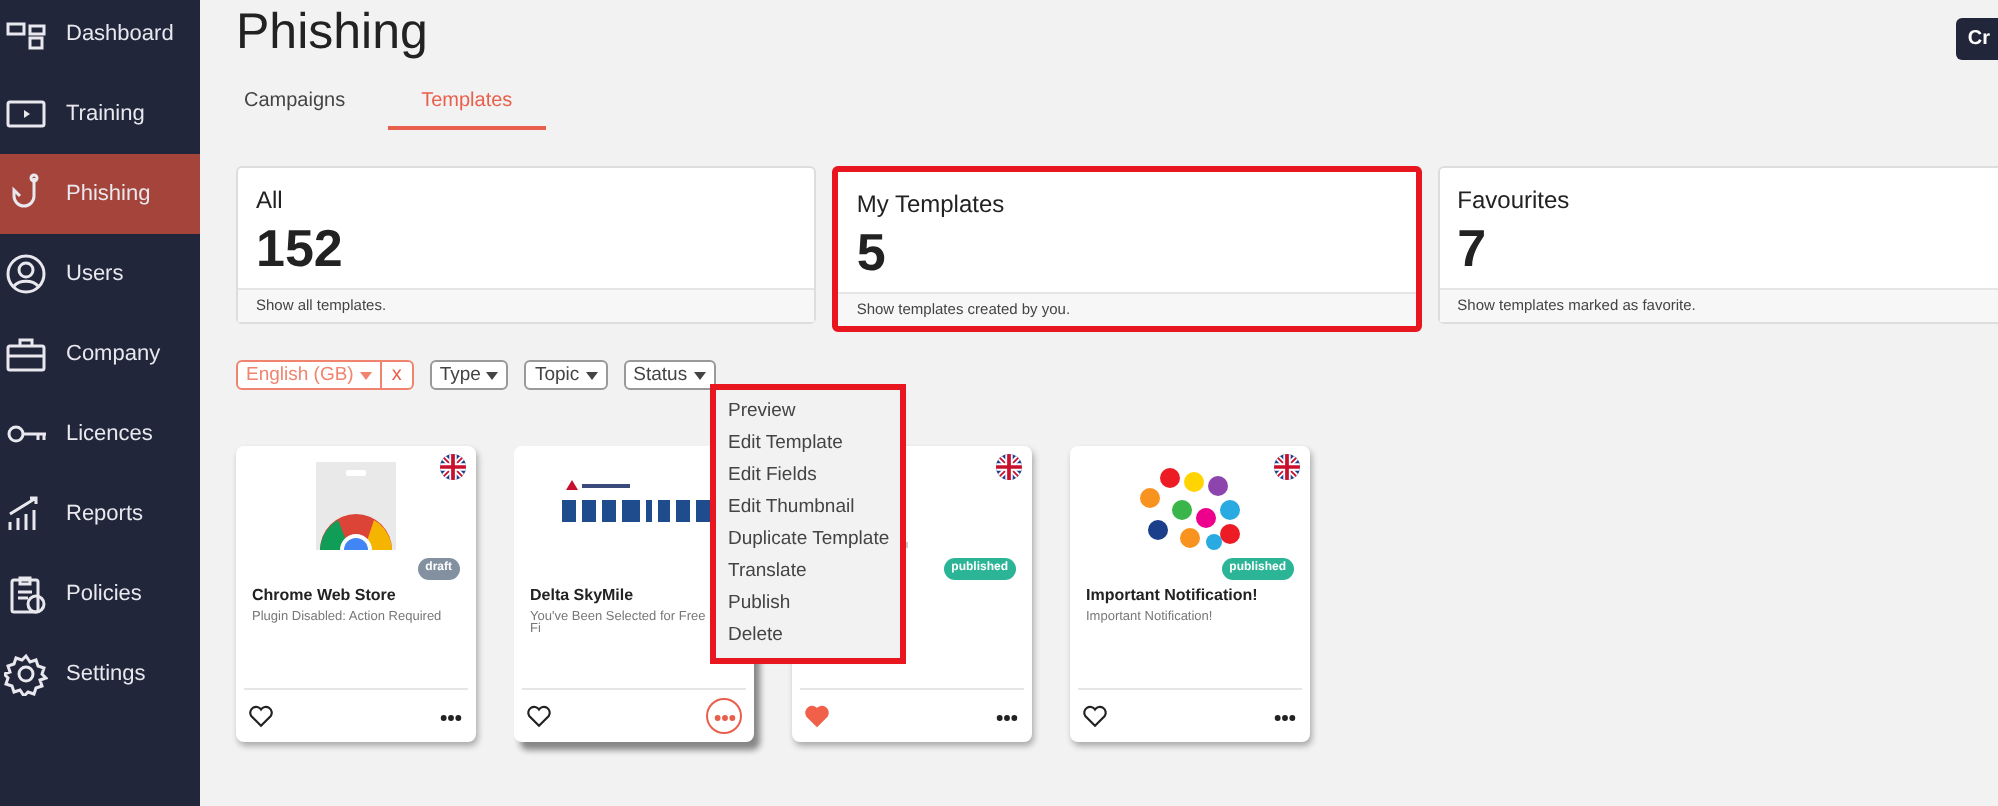  I want to click on page-title: Phishing, so click(332, 33).